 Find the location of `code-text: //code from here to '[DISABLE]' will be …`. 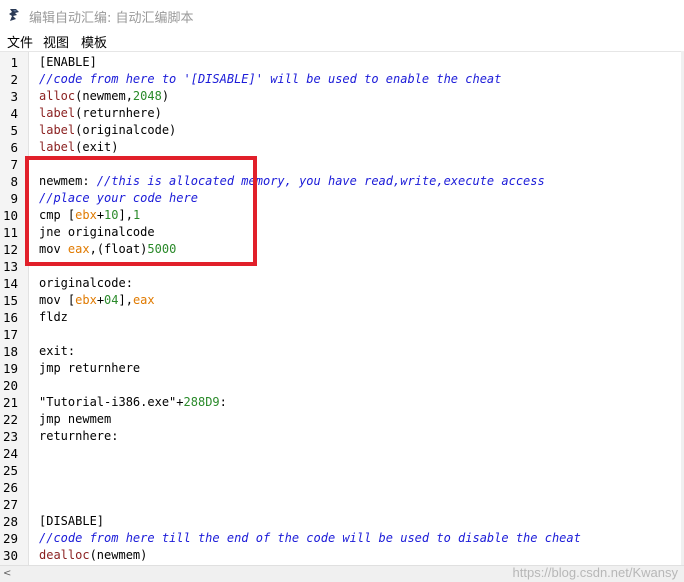

code-text: //code from here to '[DISABLE]' will be … is located at coordinates (270, 79).